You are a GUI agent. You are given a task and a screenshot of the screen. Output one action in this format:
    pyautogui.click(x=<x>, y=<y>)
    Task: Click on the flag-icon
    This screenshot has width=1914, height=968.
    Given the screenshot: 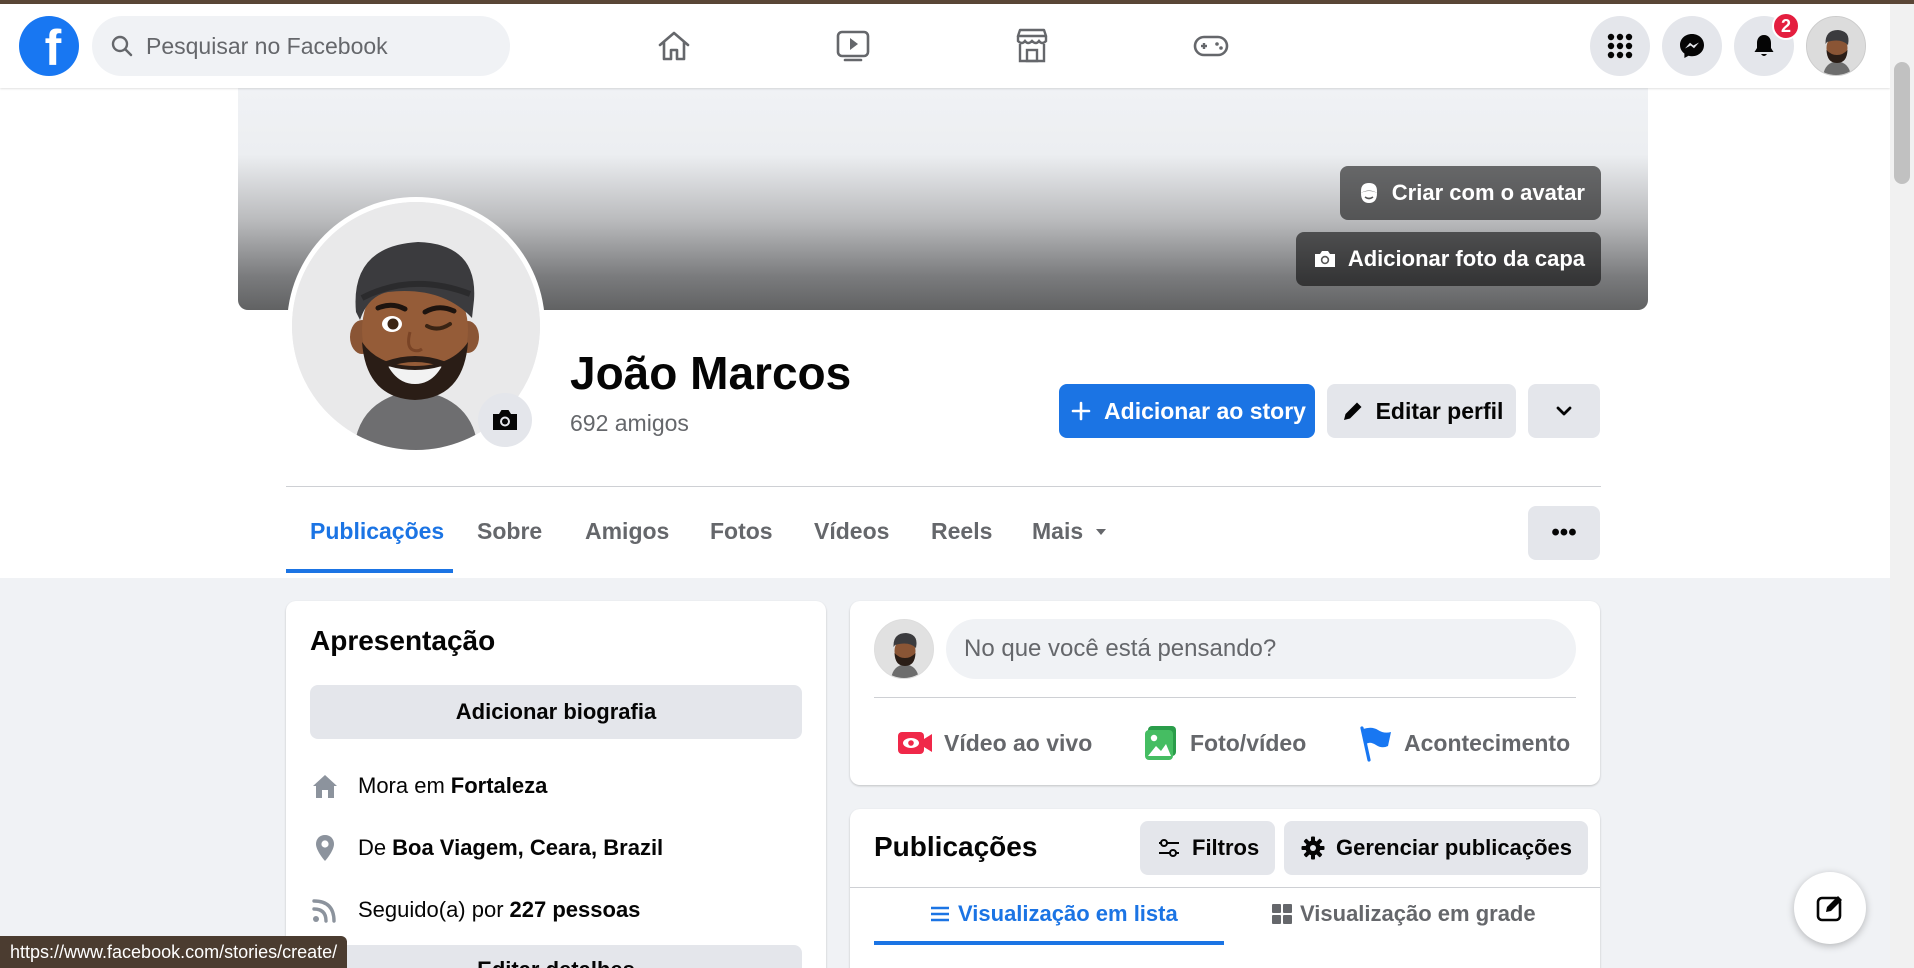 What is the action you would take?
    pyautogui.click(x=1375, y=744)
    